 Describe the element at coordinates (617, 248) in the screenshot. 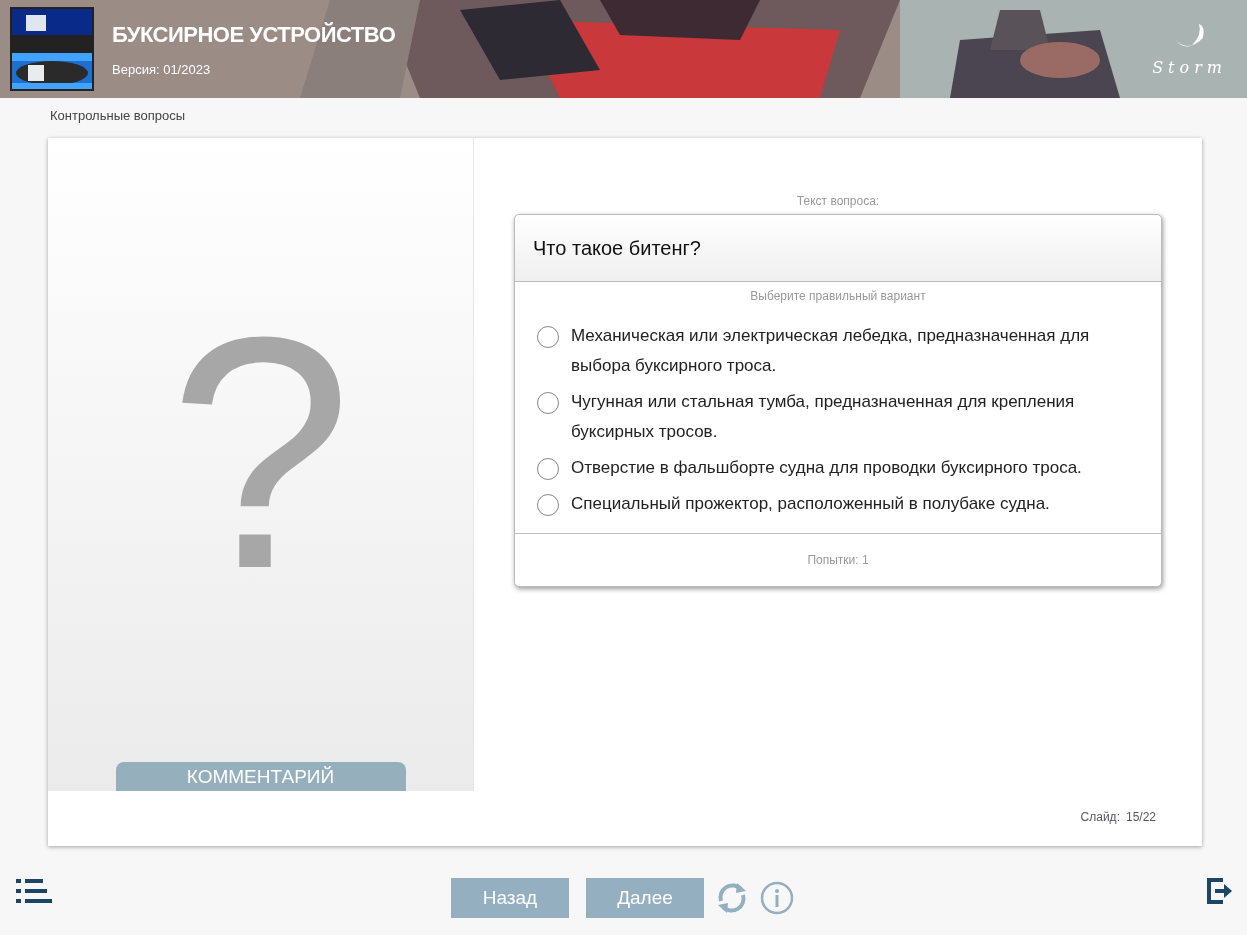

I see `question-text: Что такое битенг?` at that location.